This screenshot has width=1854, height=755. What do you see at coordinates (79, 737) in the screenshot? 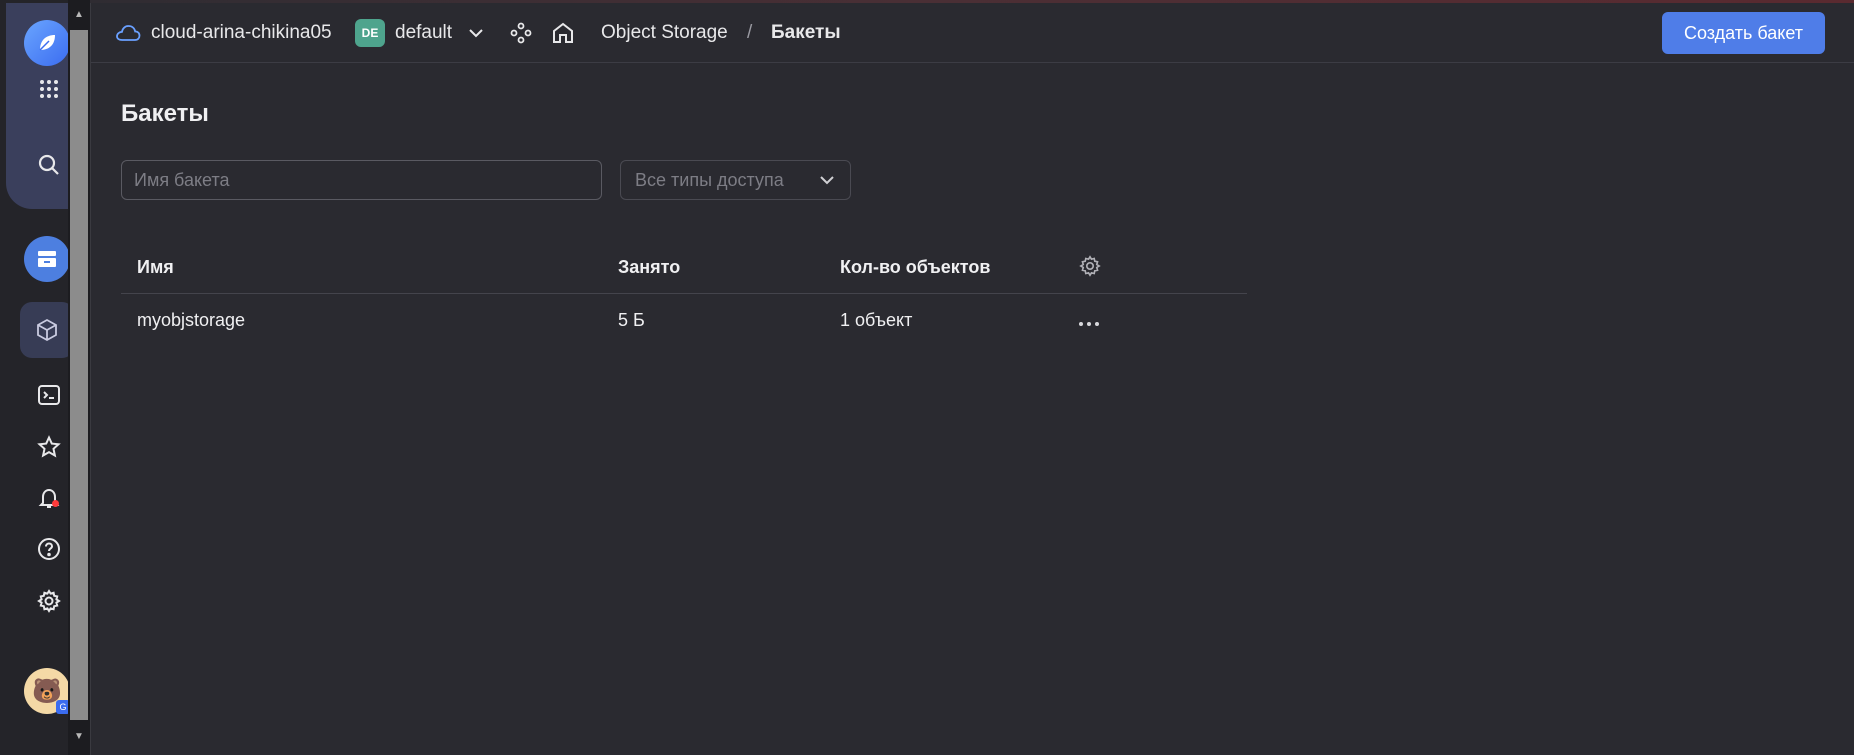
I see `scroll-down-arrow: ▼` at bounding box center [79, 737].